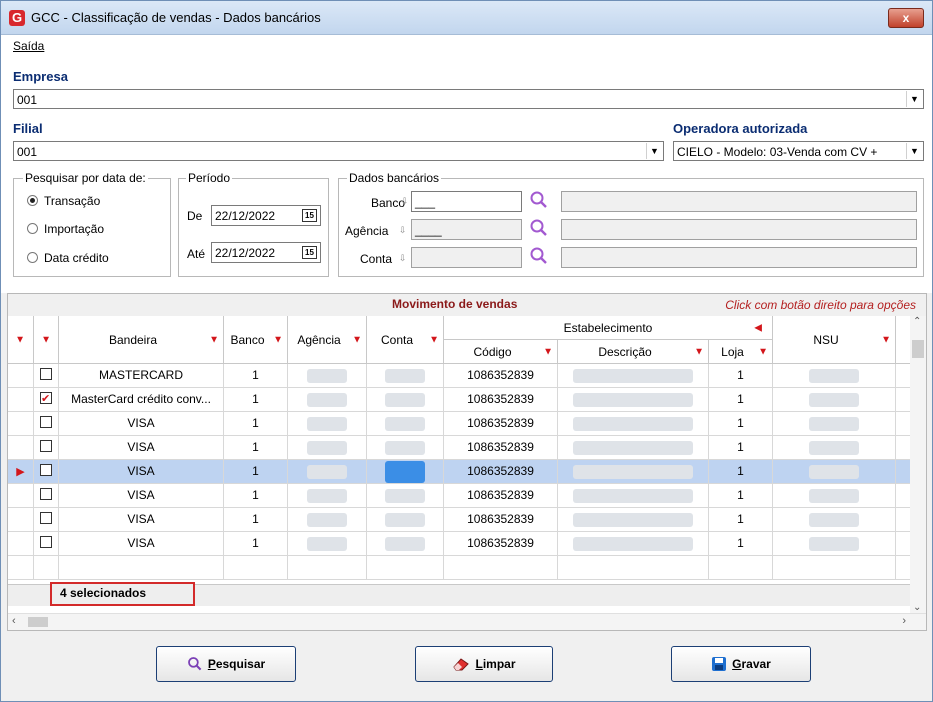 Image resolution: width=933 pixels, height=702 pixels. I want to click on column-header-extra, so click(903, 340).